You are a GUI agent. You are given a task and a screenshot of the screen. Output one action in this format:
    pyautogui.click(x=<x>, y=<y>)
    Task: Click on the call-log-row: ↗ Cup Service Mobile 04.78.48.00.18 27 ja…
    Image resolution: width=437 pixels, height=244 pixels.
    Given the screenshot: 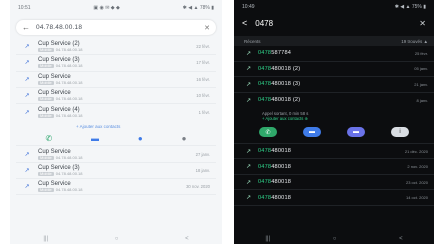 What is the action you would take?
    pyautogui.click(x=116, y=154)
    